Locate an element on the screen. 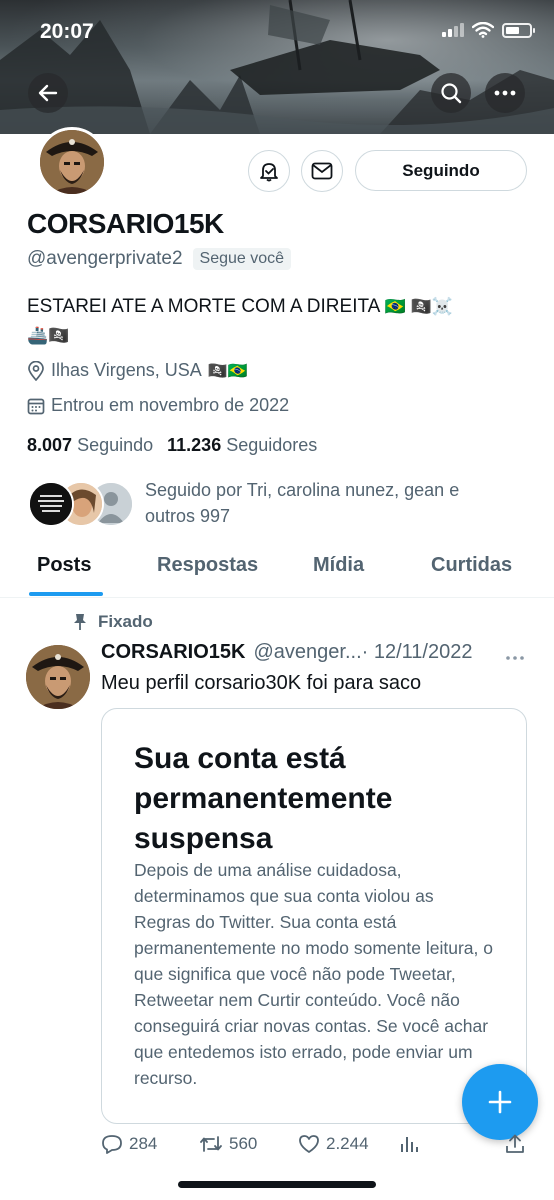  mail-icon is located at coordinates (322, 171).